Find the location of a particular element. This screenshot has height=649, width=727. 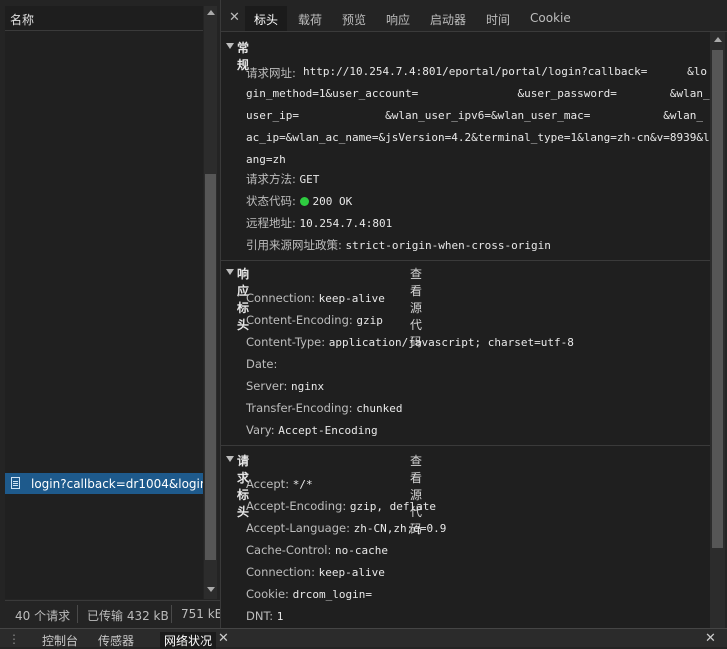

resource-size: 751 kB is located at coordinates (202, 614).